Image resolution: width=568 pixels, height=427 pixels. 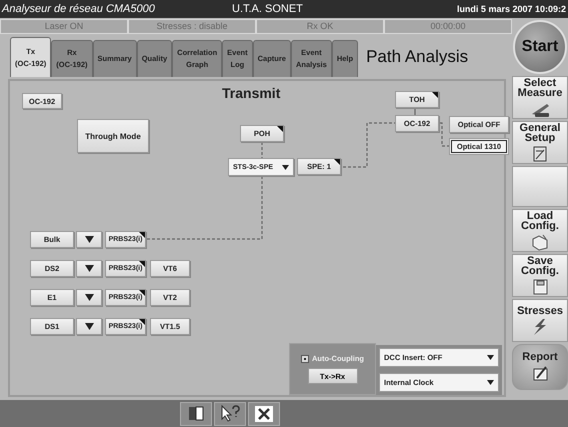 I want to click on status-field: Stresses : disable, so click(x=192, y=26).